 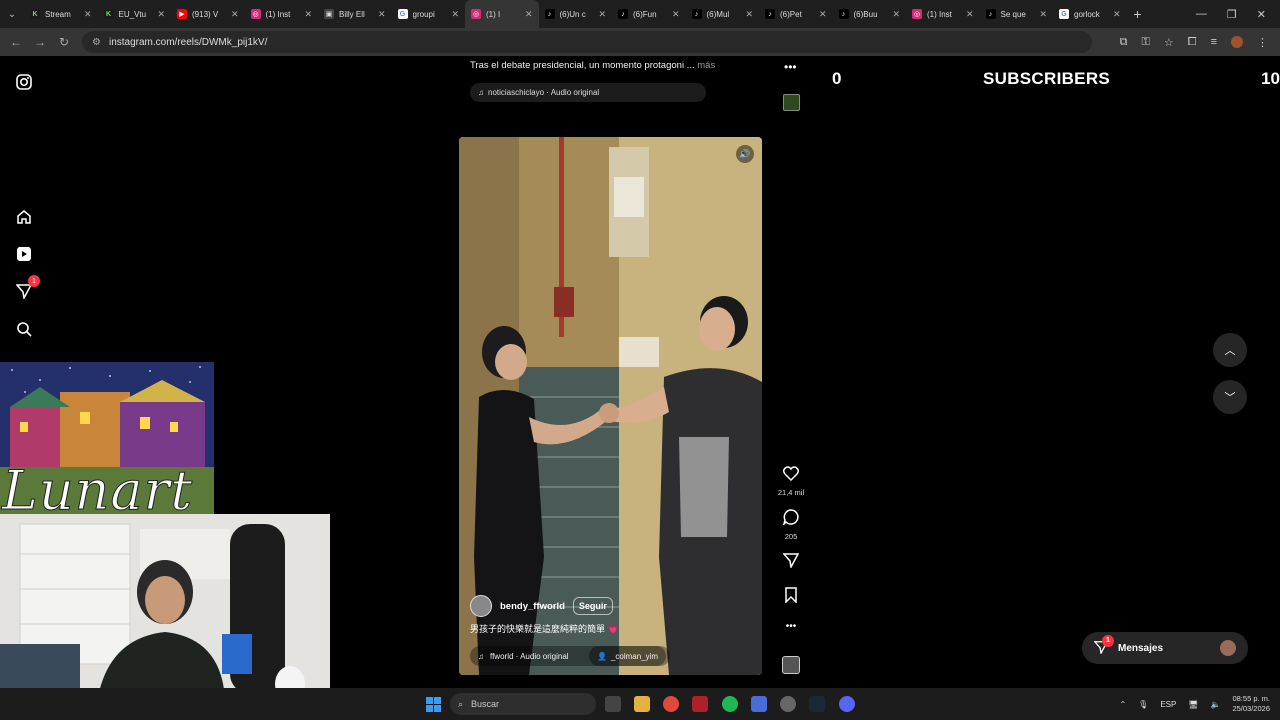 I want to click on task-view-icon, so click(x=613, y=704).